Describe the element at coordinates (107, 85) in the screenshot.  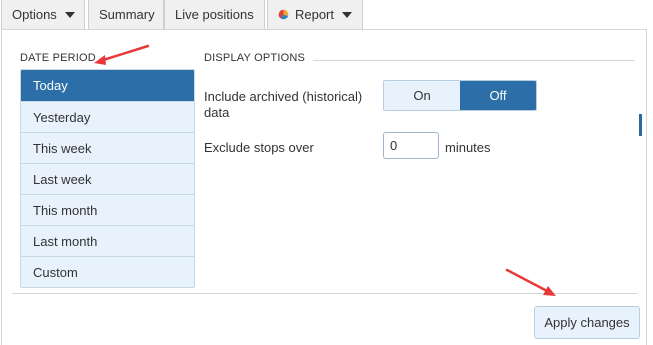
I see `date-period-today: Today` at that location.